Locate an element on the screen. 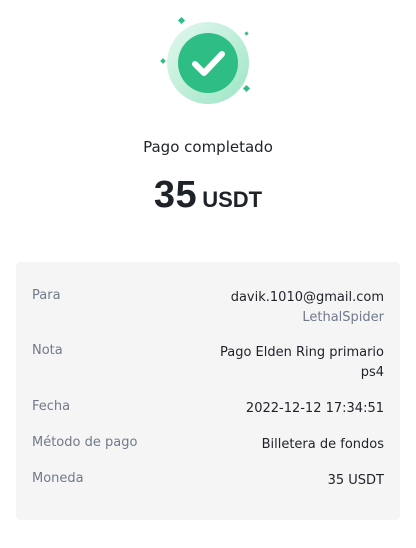 This screenshot has width=416, height=548. detail-value: 35 USDT is located at coordinates (356, 481).